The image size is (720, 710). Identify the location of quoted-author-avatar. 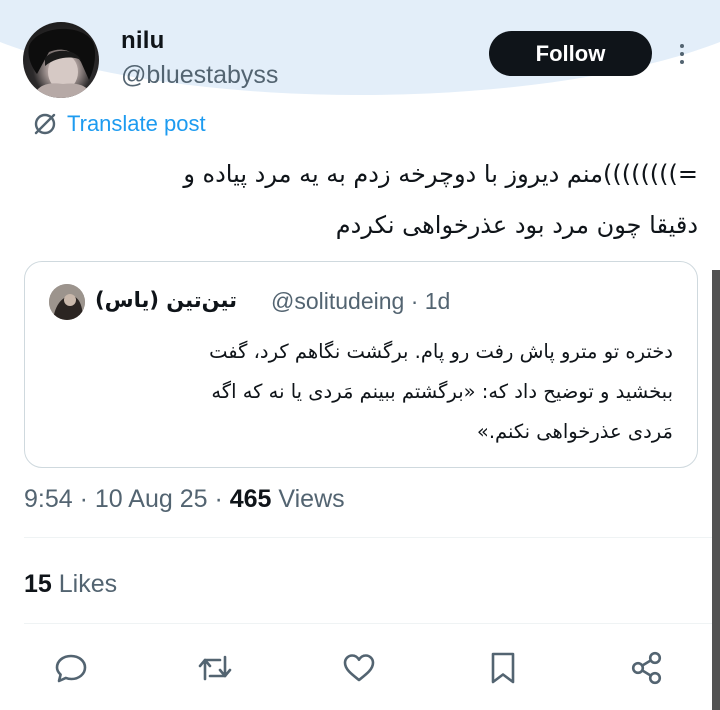
(67, 302).